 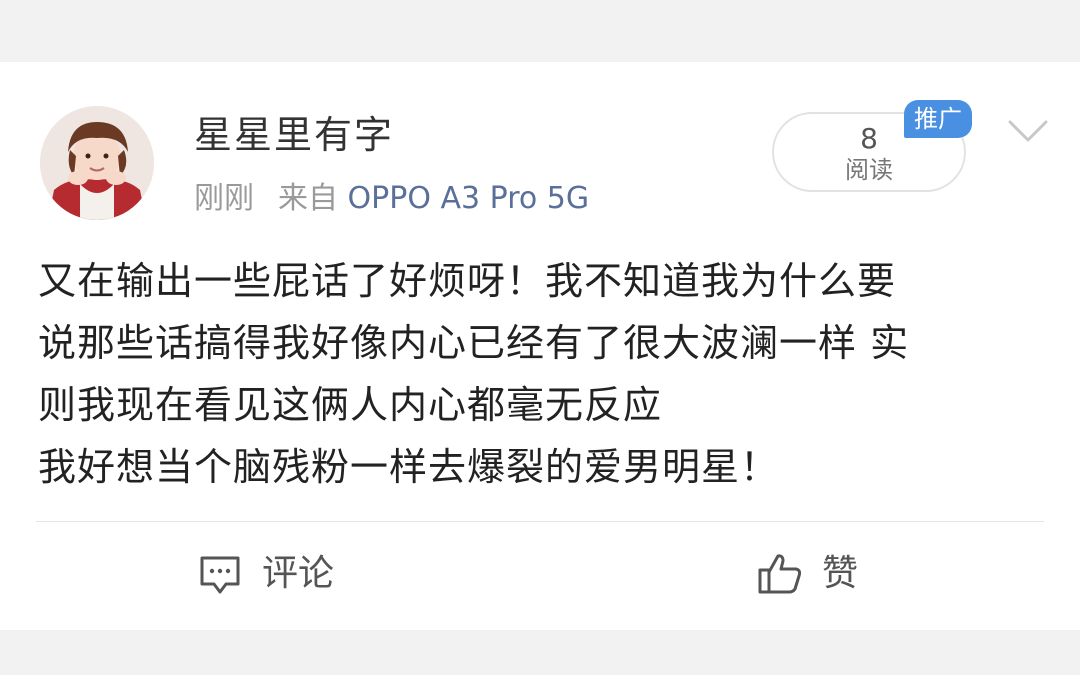 What do you see at coordinates (807, 574) in the screenshot?
I see `like-button: 赞` at bounding box center [807, 574].